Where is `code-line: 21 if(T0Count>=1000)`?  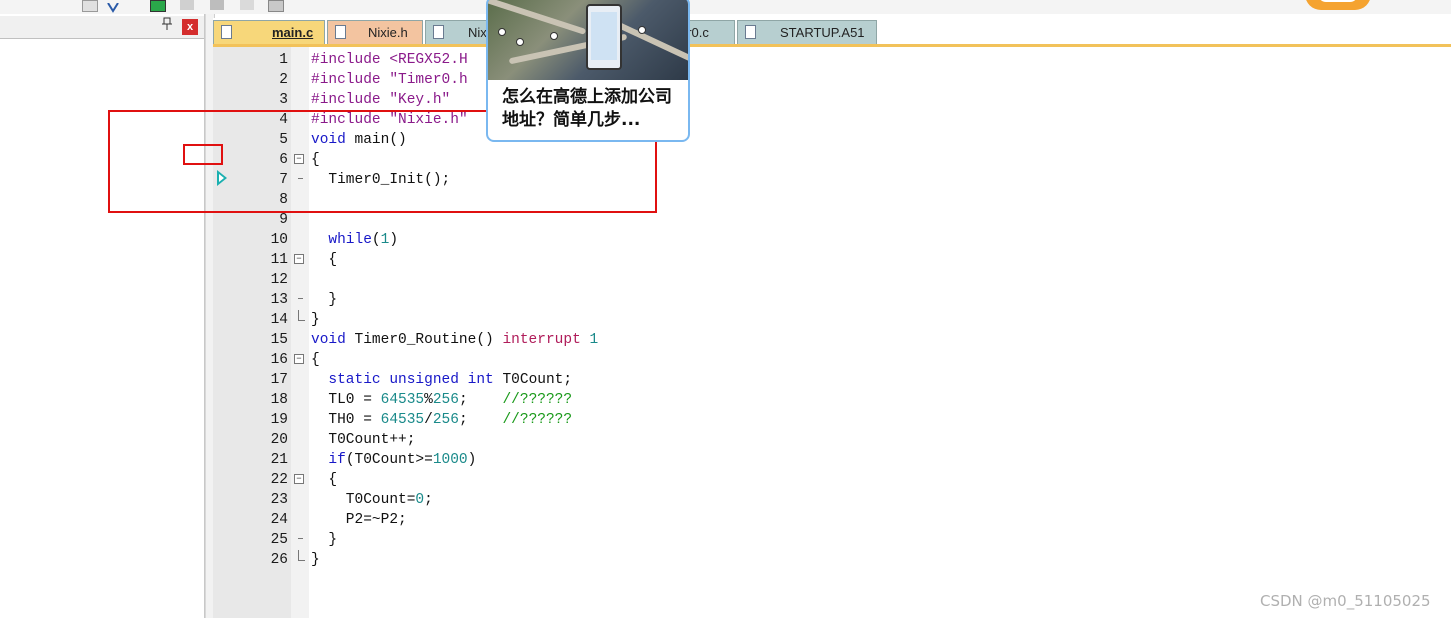 code-line: 21 if(T0Count>=1000) is located at coordinates (832, 460).